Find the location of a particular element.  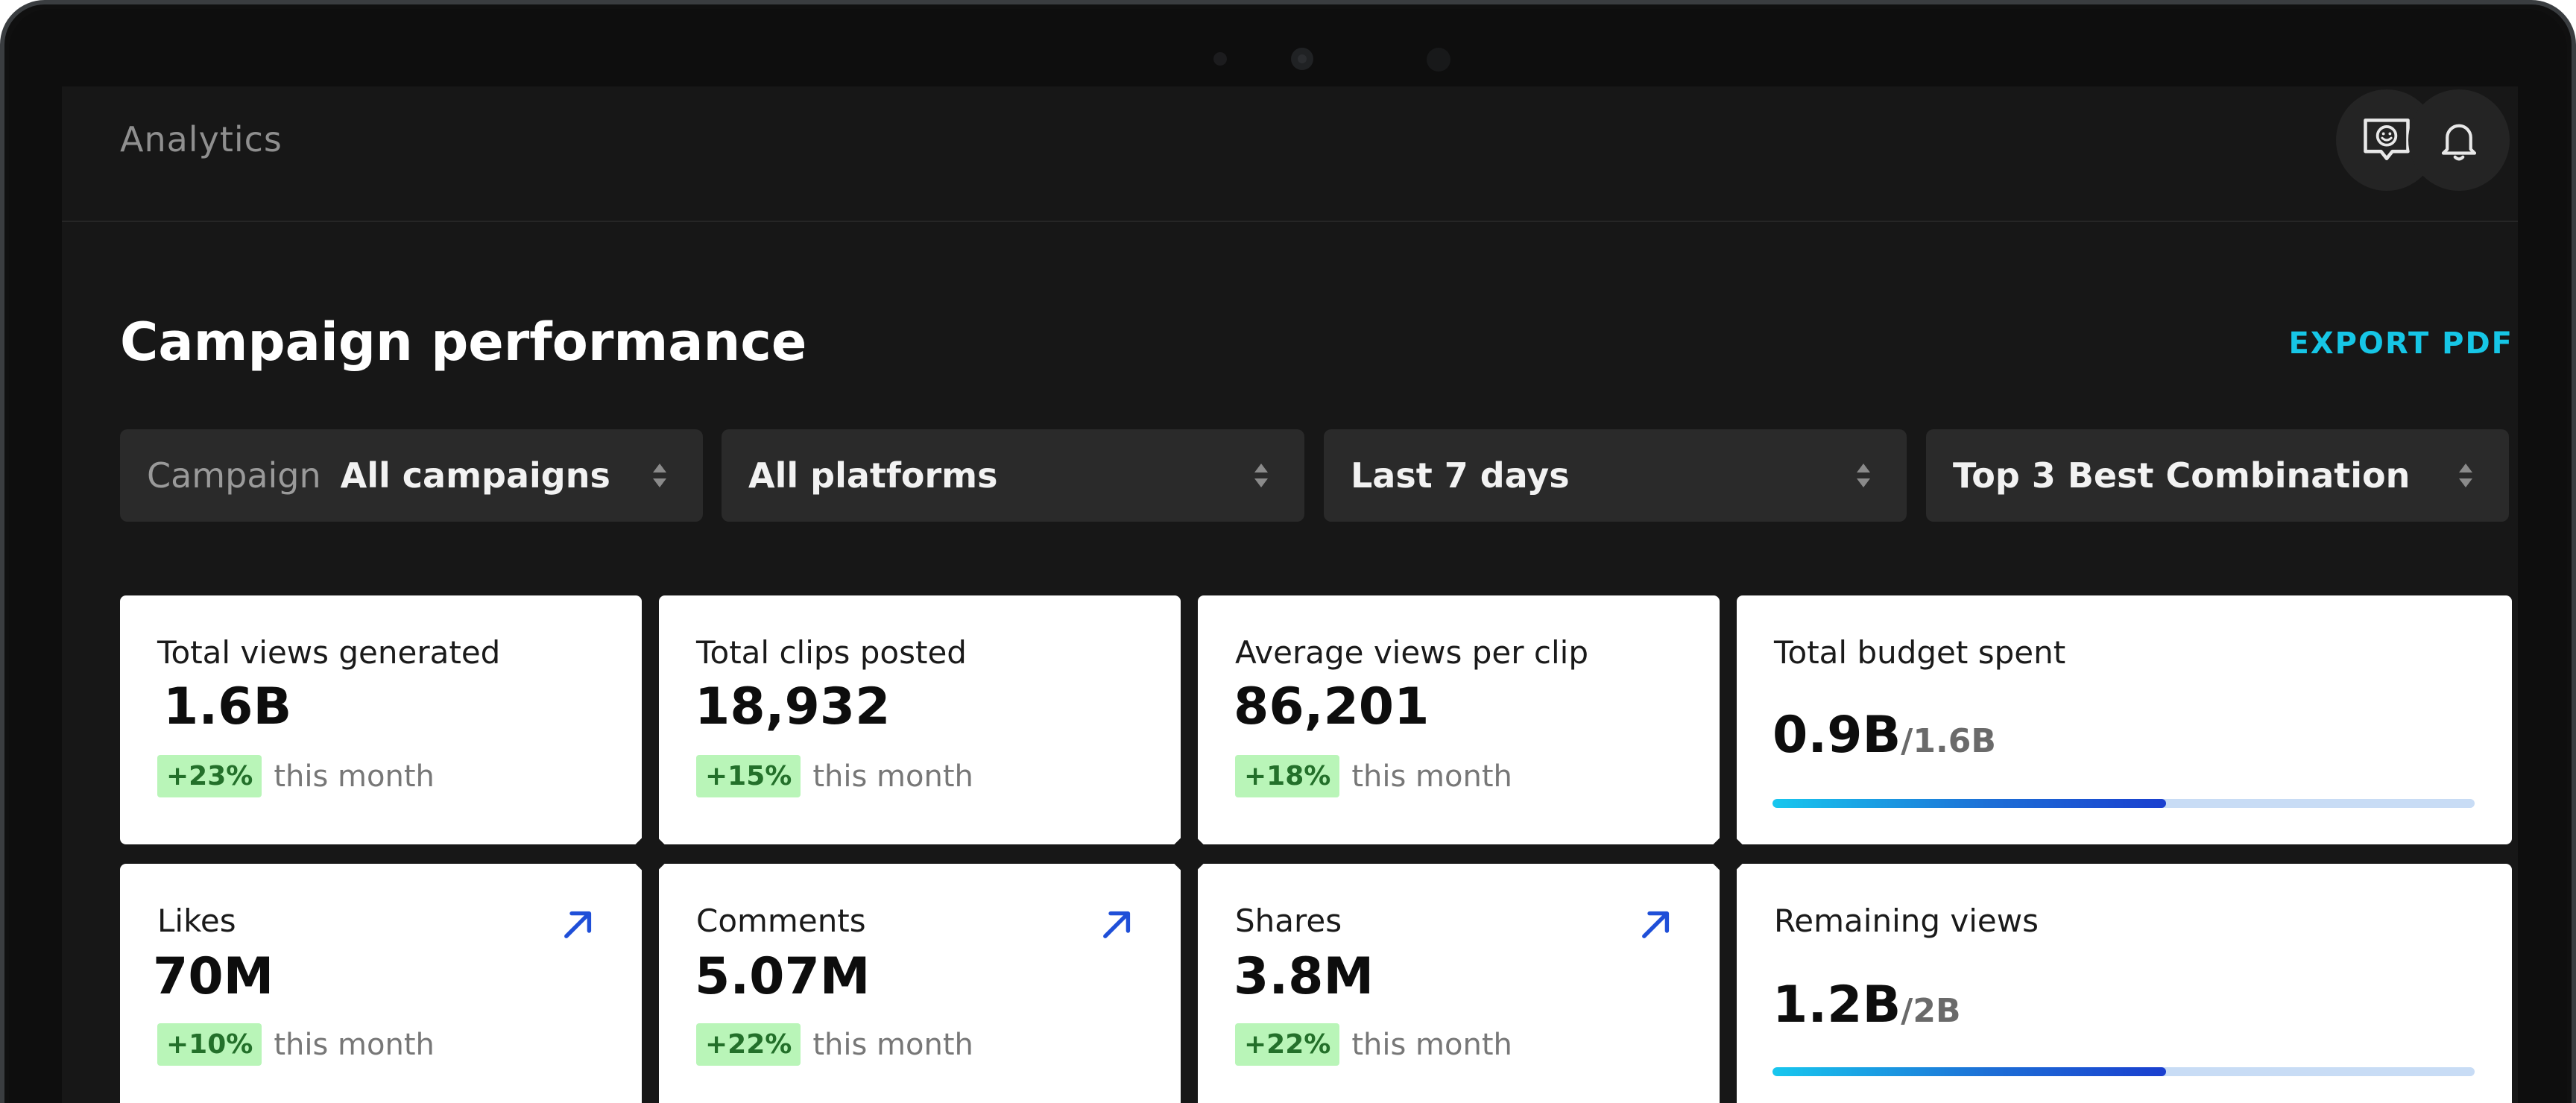

budget-spent: 0.9B is located at coordinates (1837, 735).